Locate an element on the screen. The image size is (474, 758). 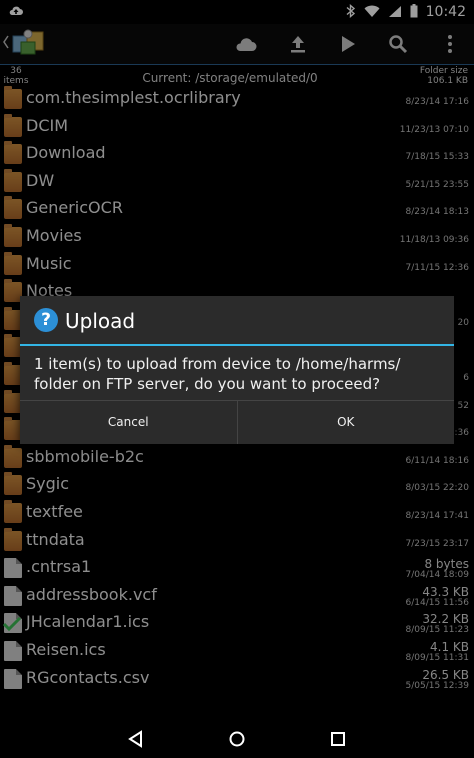
dialog-button-bar: Cancel OK is located at coordinates (237, 422).